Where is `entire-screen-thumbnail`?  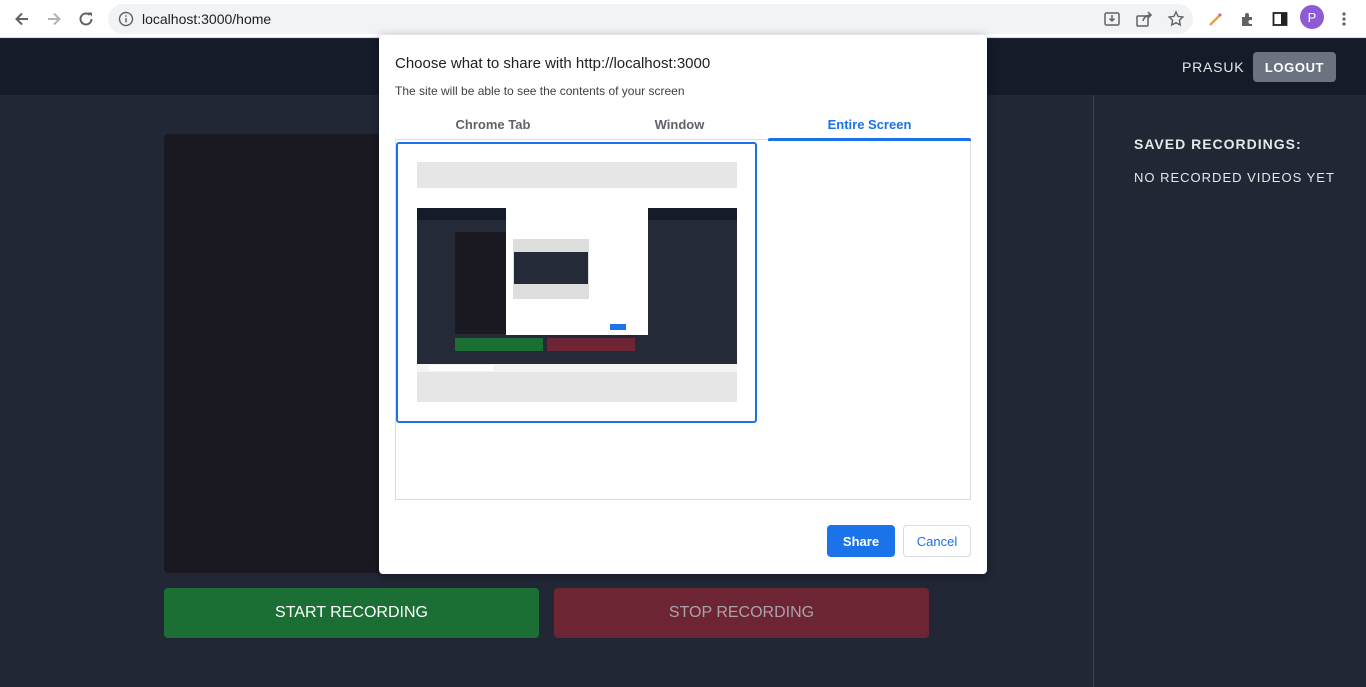
entire-screen-thumbnail is located at coordinates (576, 282).